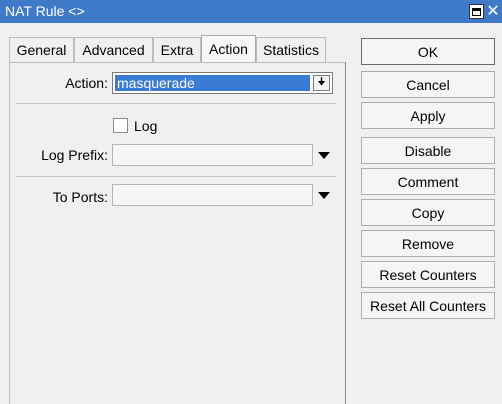  Describe the element at coordinates (428, 84) in the screenshot. I see `cancel-button: Cancel` at that location.